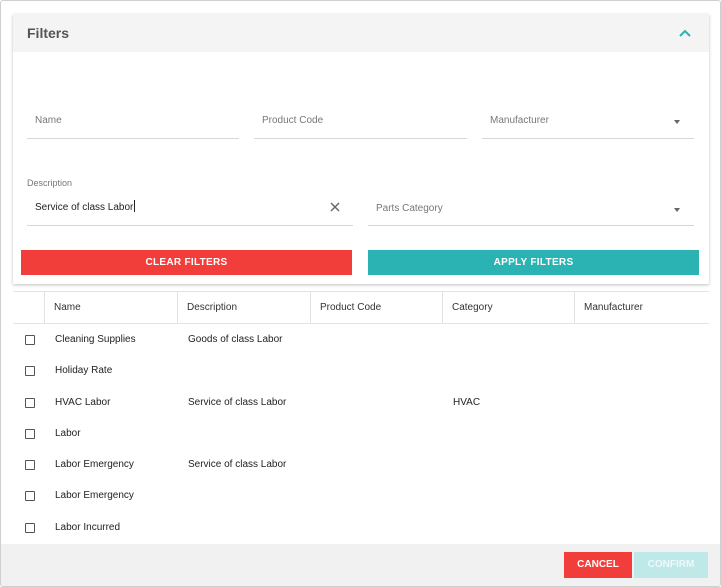 This screenshot has height=587, width=721. I want to click on table-row: Holiday Rate, so click(361, 370).